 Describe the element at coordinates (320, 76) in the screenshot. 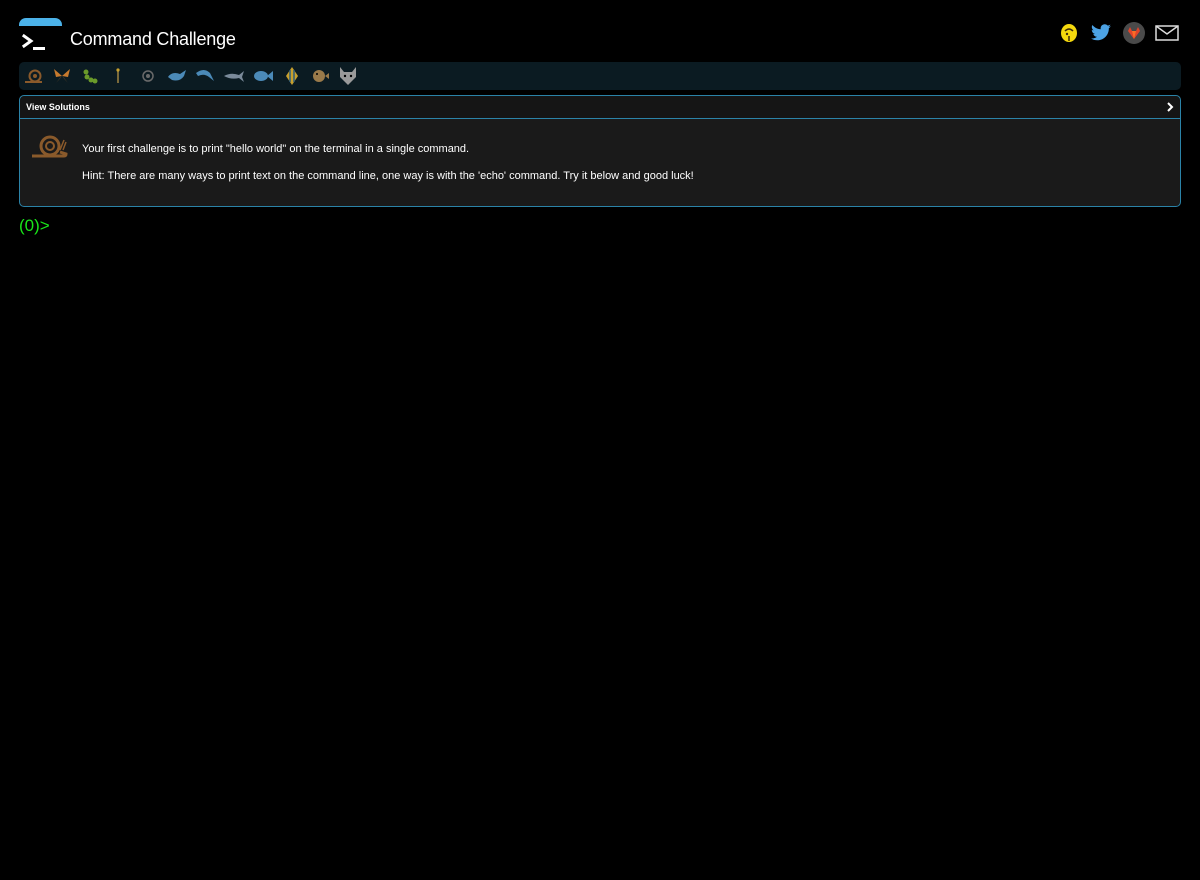

I see `pufferfish-icon` at that location.